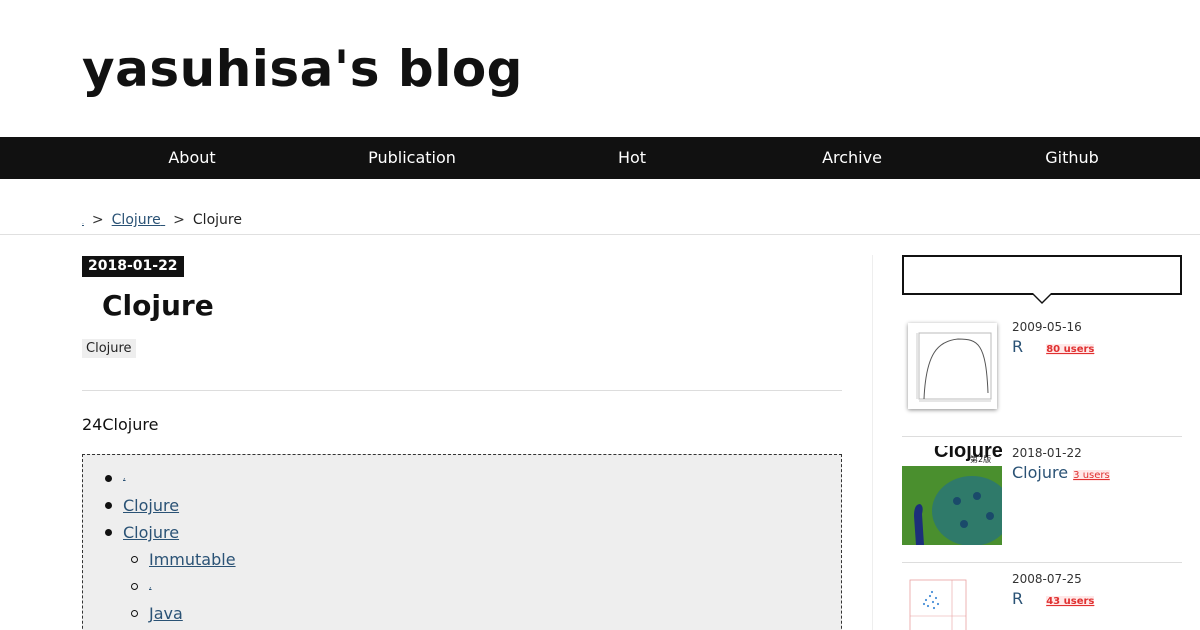 This screenshot has height=630, width=1200. I want to click on hot-entry-date: 2008-07-25, so click(1047, 579).